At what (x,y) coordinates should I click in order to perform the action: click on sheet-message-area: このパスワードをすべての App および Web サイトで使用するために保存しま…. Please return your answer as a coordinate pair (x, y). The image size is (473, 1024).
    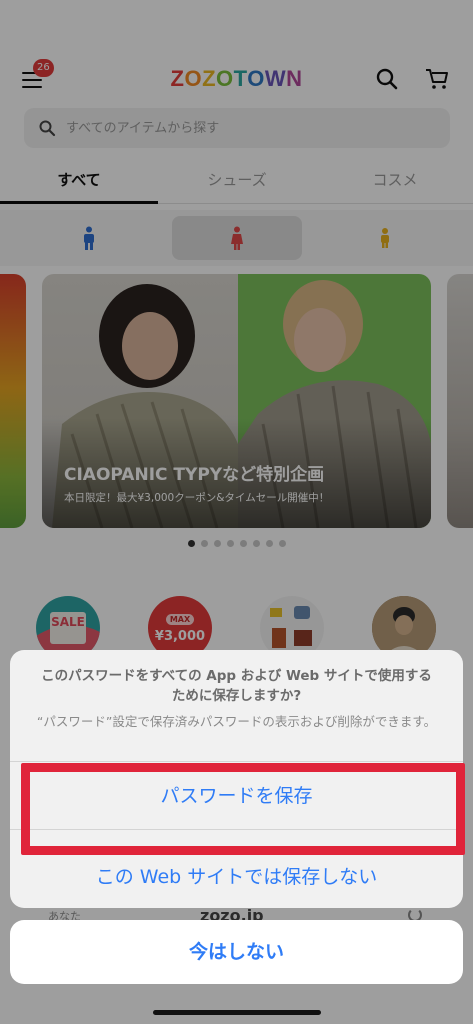
    Looking at the image, I should click on (236, 706).